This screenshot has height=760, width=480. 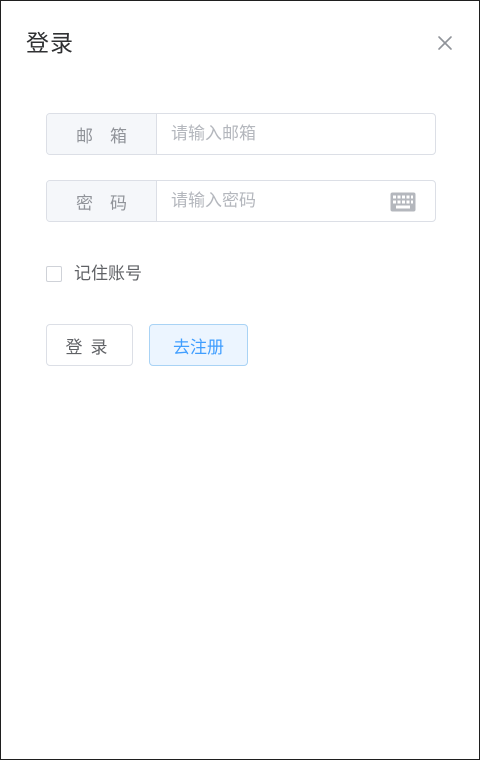 I want to click on password-input, so click(x=273, y=201).